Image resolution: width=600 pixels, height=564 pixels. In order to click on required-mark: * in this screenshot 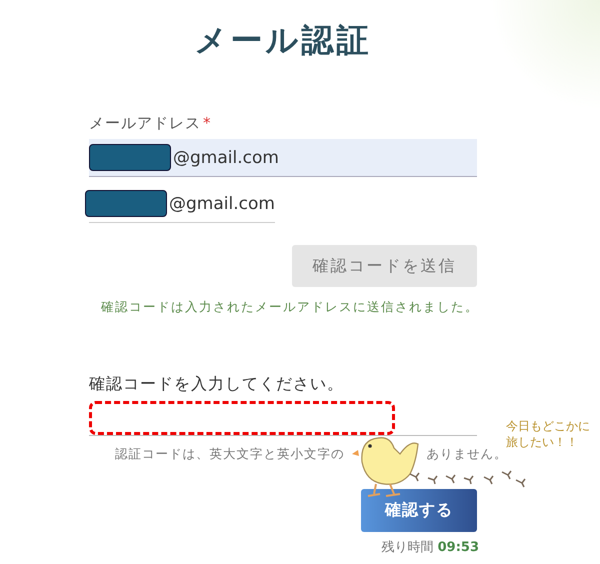, I will do `click(207, 123)`.